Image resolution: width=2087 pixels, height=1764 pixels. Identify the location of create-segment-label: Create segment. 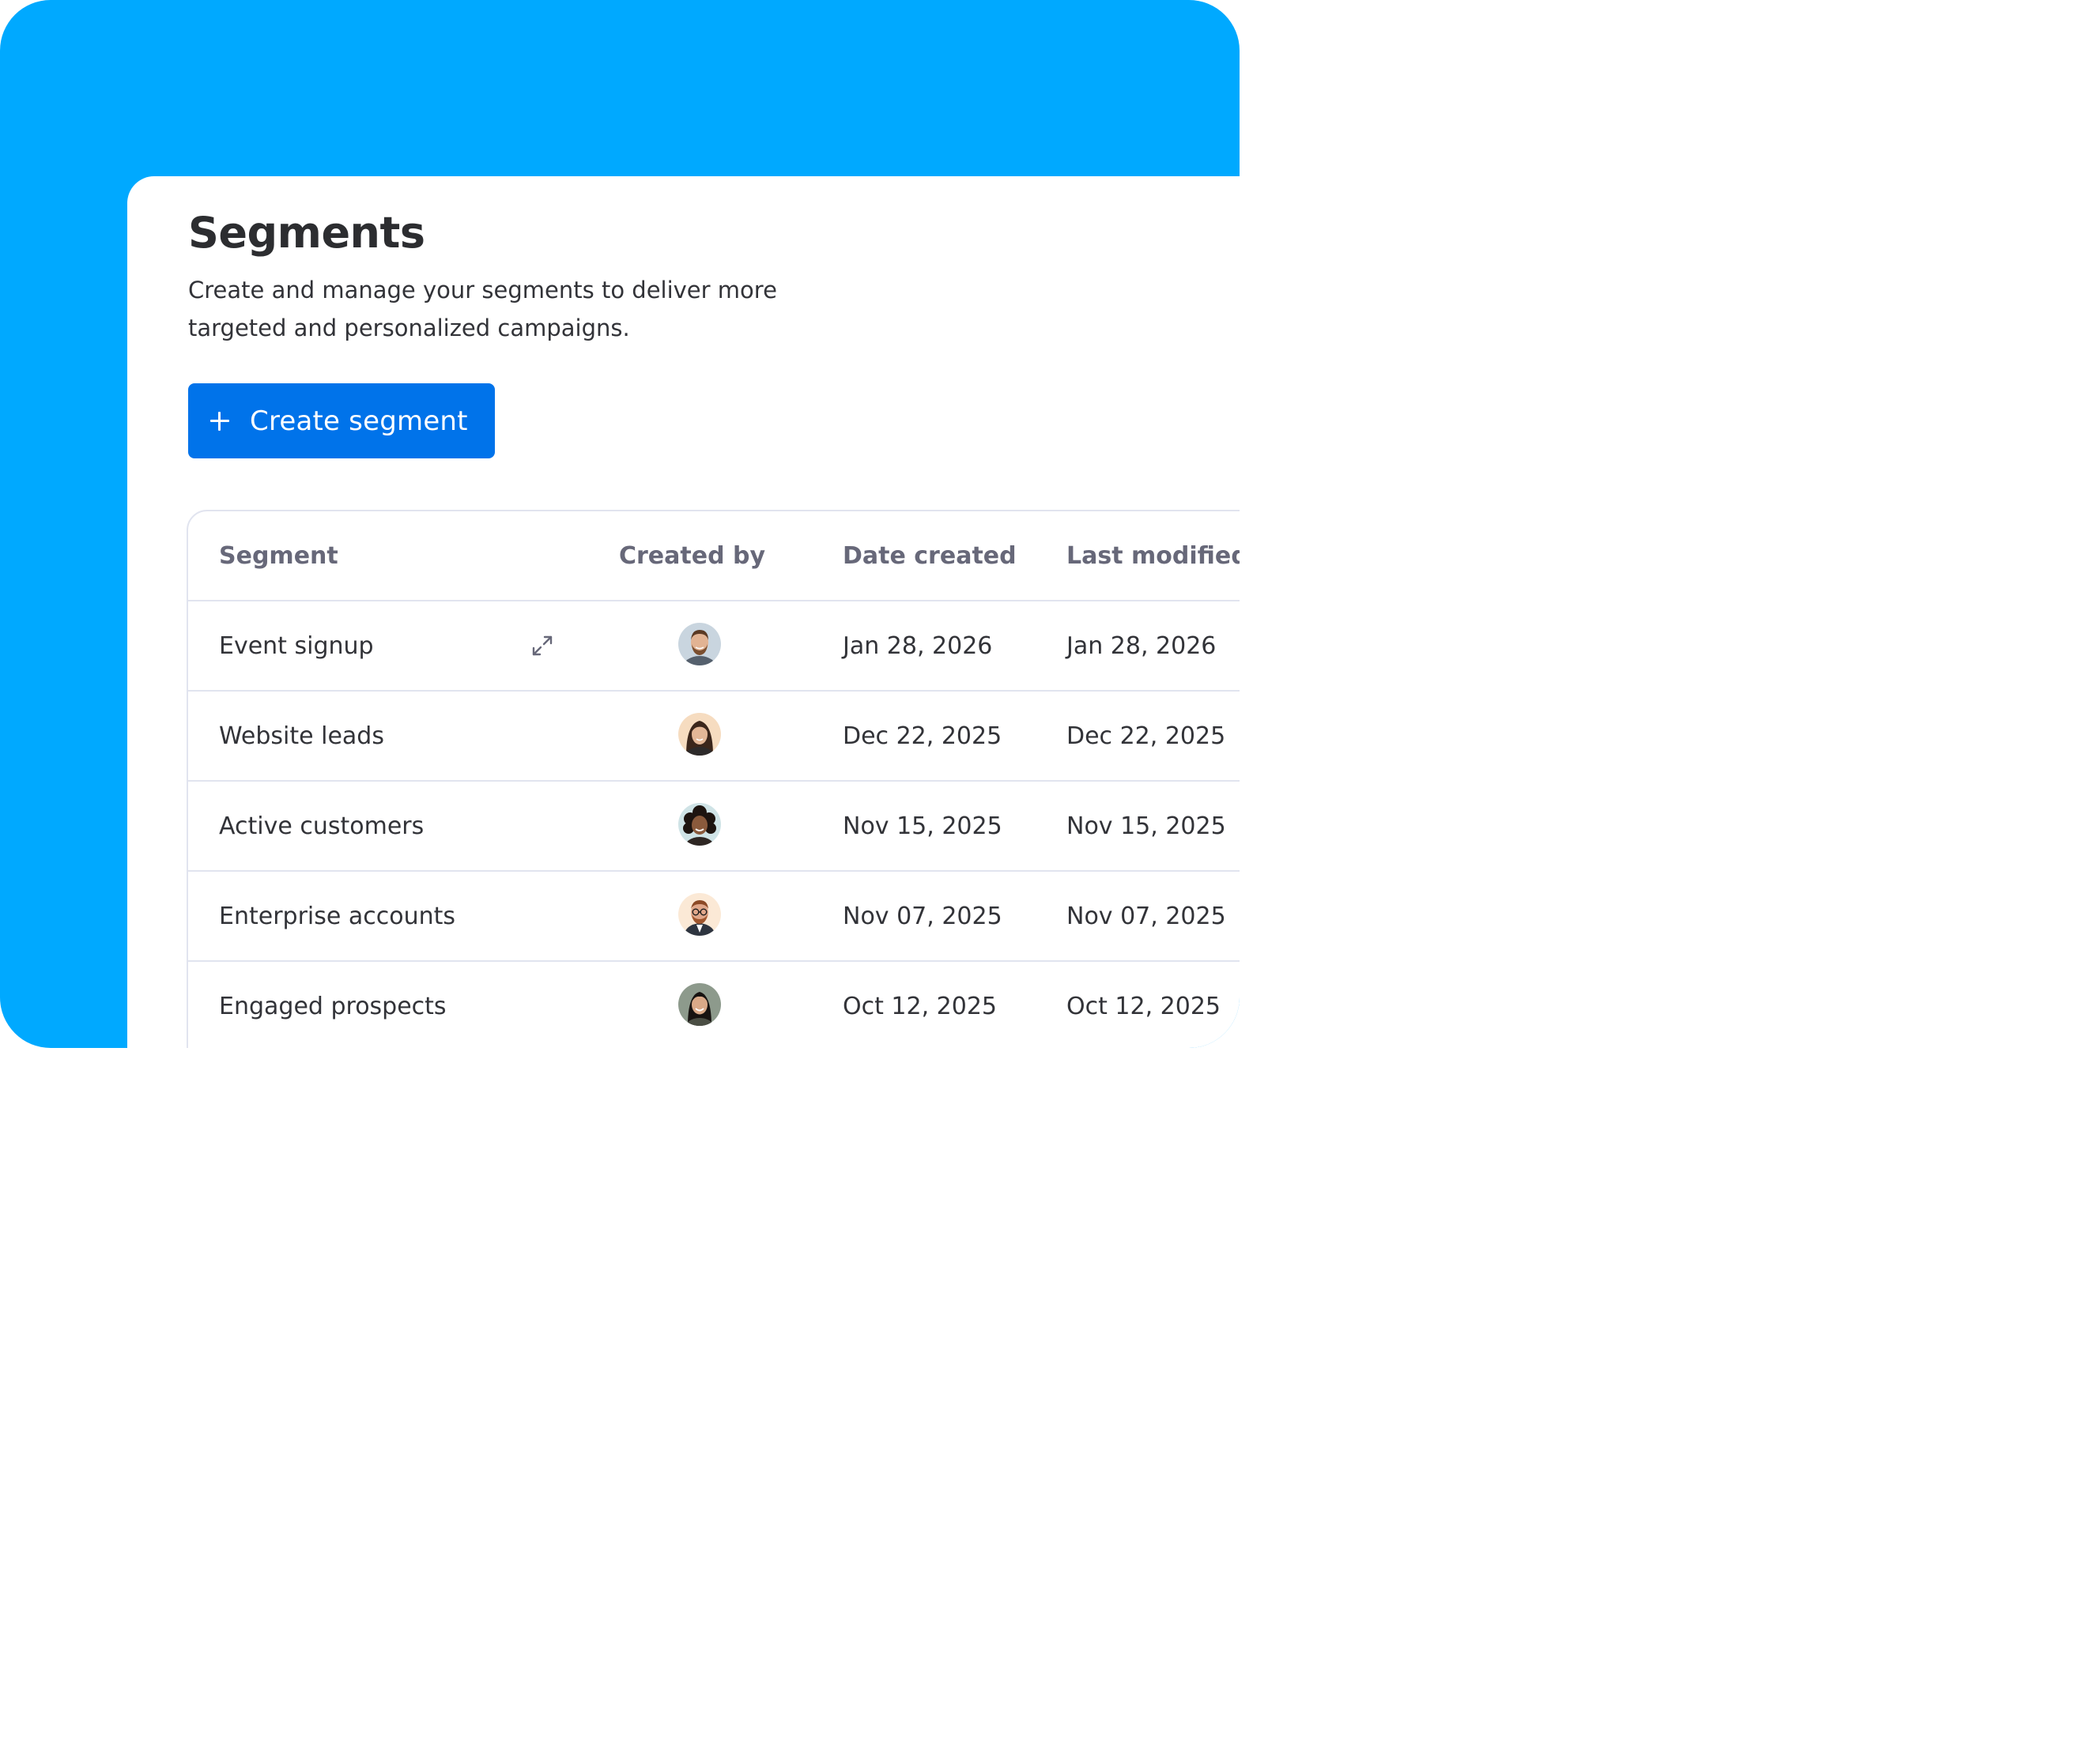
(359, 421).